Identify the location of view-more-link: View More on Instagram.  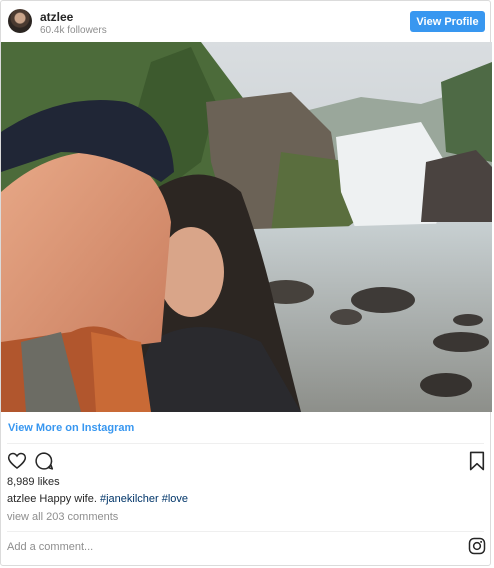
(71, 428).